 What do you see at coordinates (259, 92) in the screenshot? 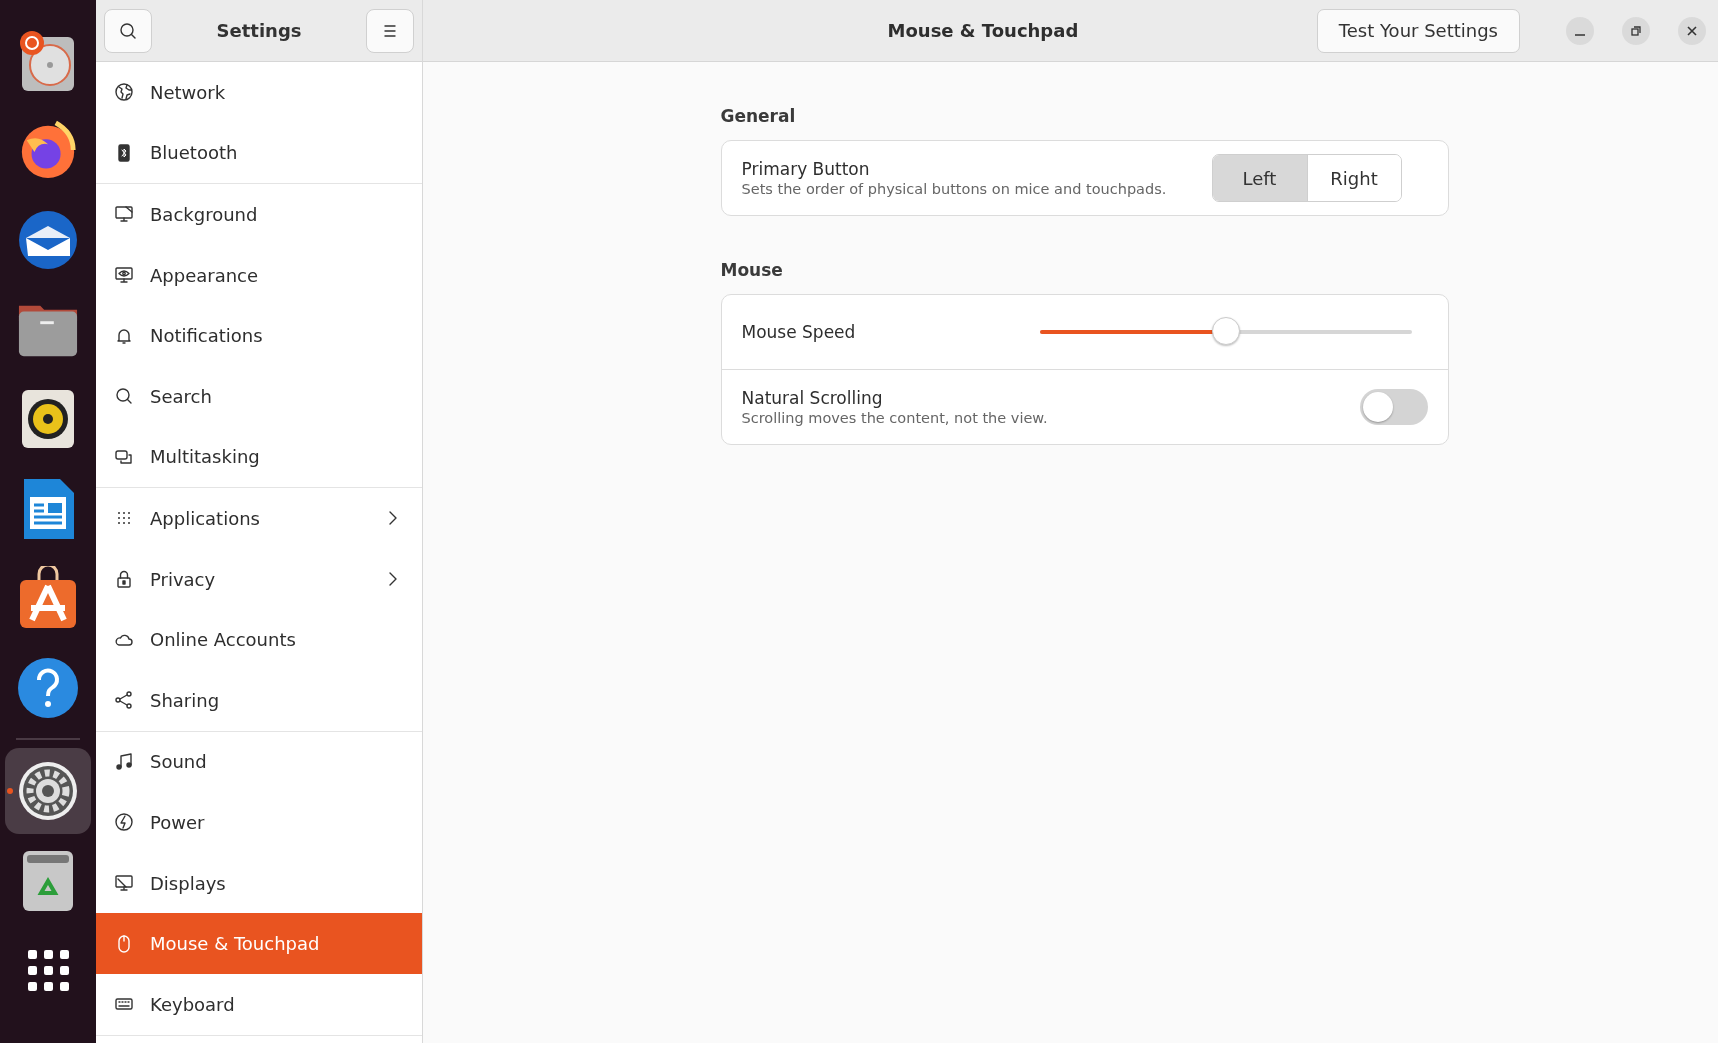
I see `sidebar-item: Network` at bounding box center [259, 92].